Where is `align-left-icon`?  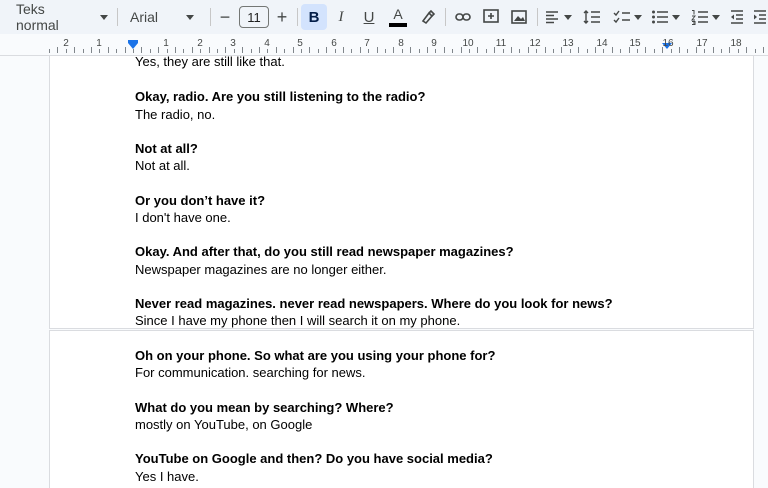 align-left-icon is located at coordinates (552, 17).